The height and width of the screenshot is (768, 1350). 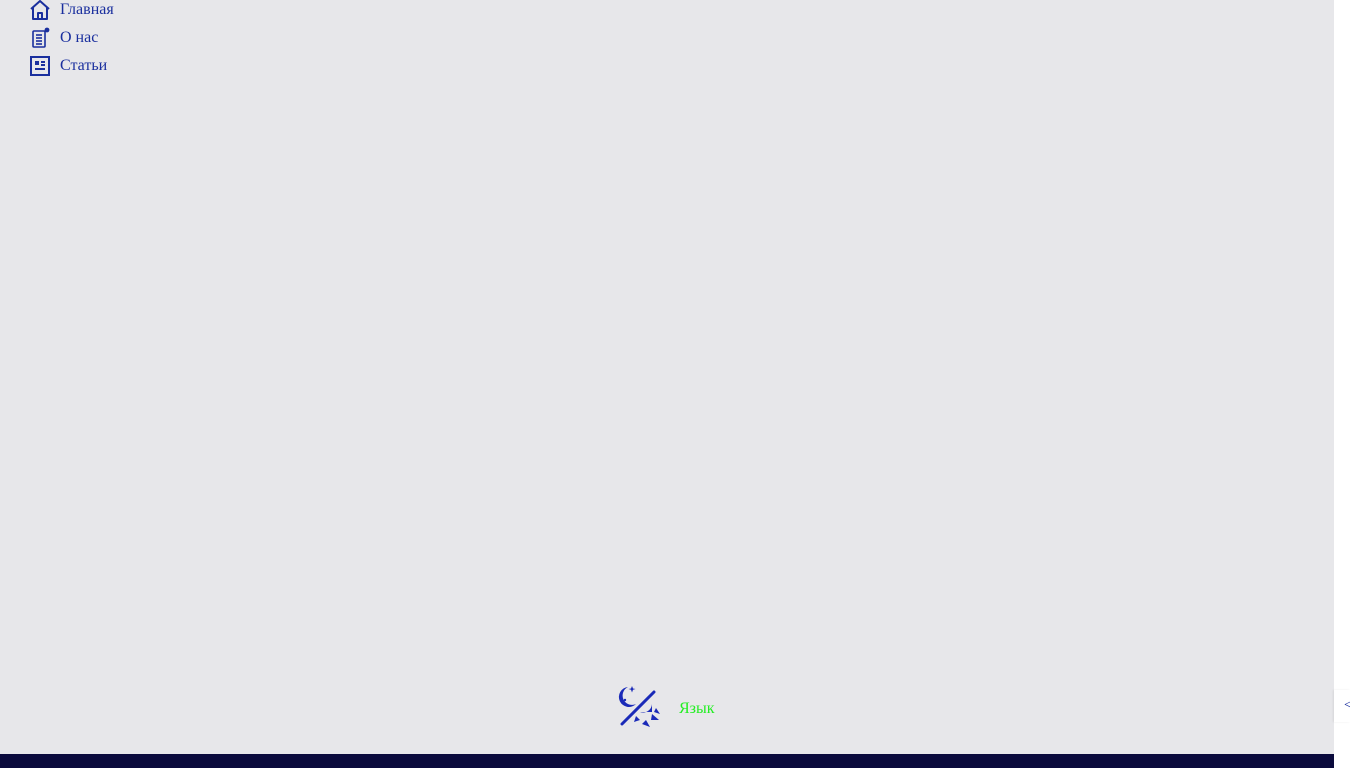 I want to click on document-info-icon, so click(x=40, y=38).